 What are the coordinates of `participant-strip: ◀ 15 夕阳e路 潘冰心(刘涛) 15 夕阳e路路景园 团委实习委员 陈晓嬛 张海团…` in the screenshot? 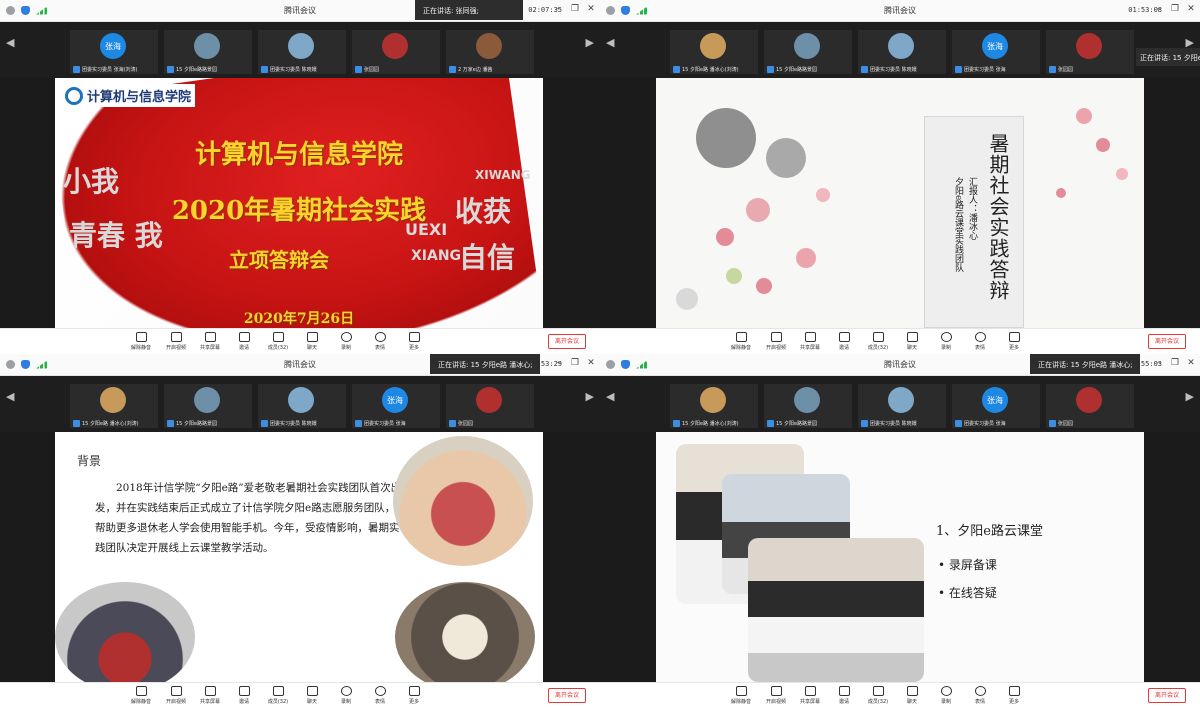 It's located at (300, 404).